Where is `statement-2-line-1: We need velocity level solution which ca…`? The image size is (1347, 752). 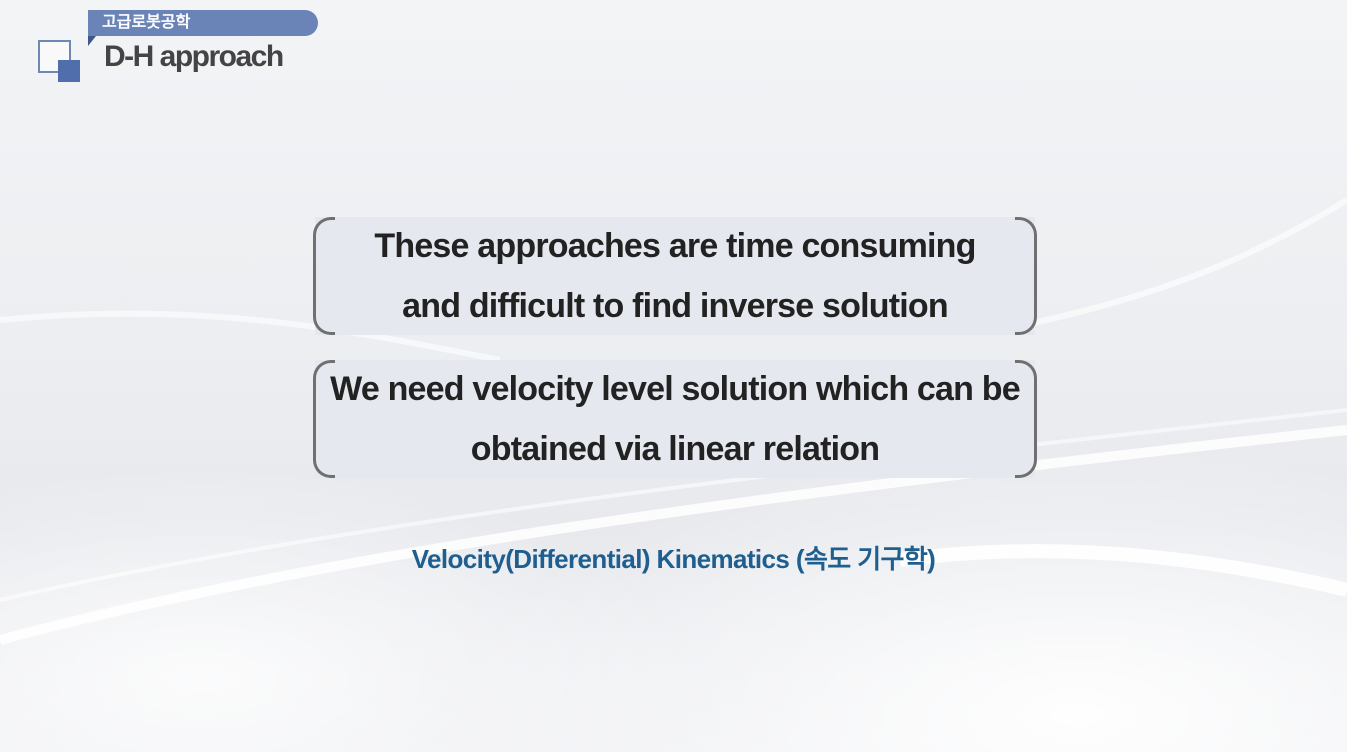 statement-2-line-1: We need velocity level solution which ca… is located at coordinates (675, 389).